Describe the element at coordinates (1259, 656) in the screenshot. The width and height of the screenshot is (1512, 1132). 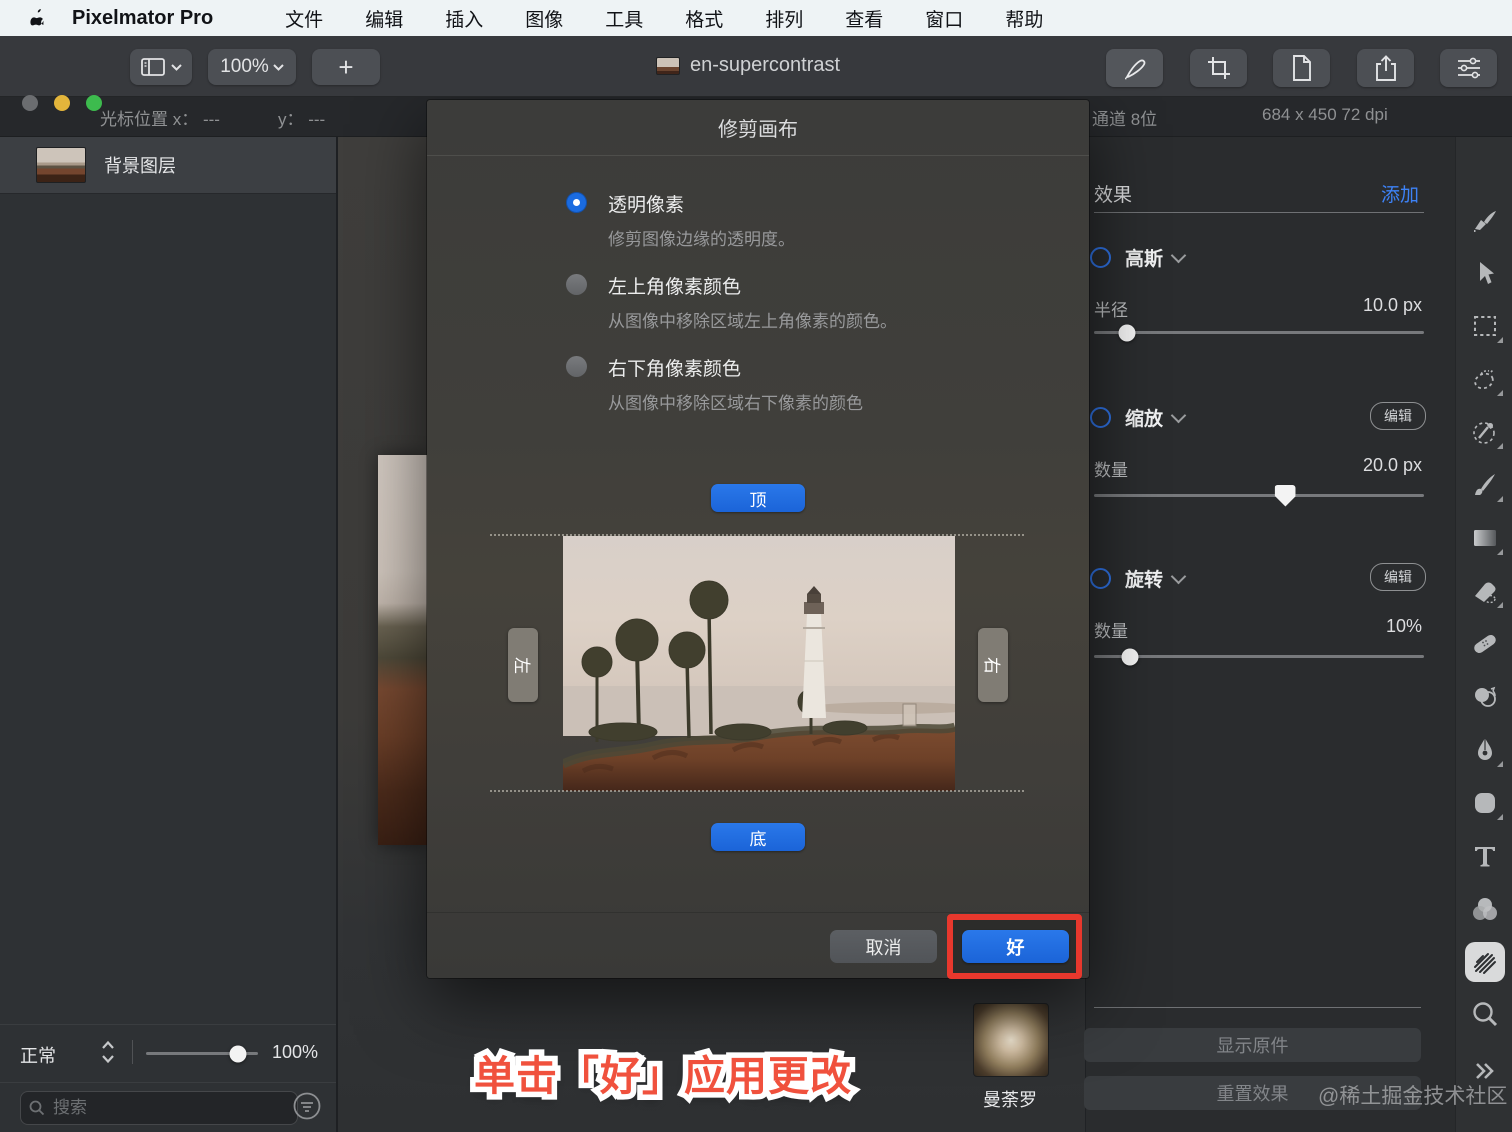
I see `rotate-amount-slider` at that location.